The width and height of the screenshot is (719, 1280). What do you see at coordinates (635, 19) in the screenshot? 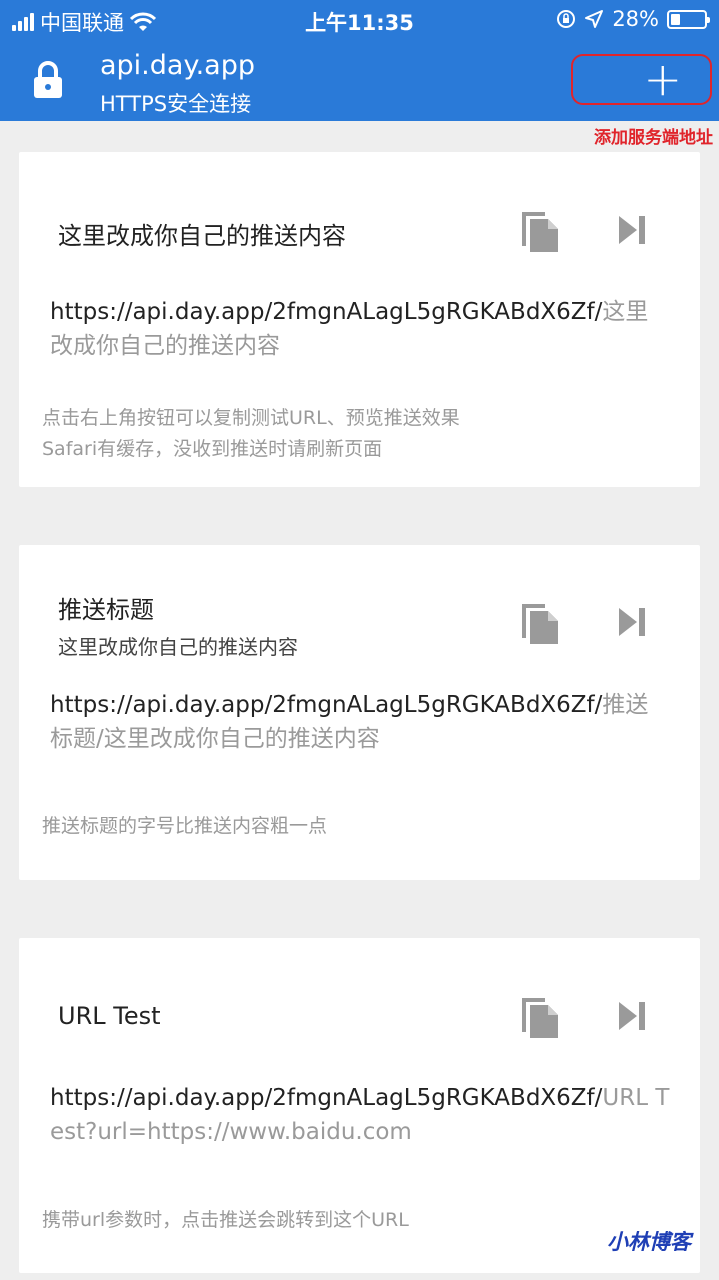
I see `battery-percent: 28%` at bounding box center [635, 19].